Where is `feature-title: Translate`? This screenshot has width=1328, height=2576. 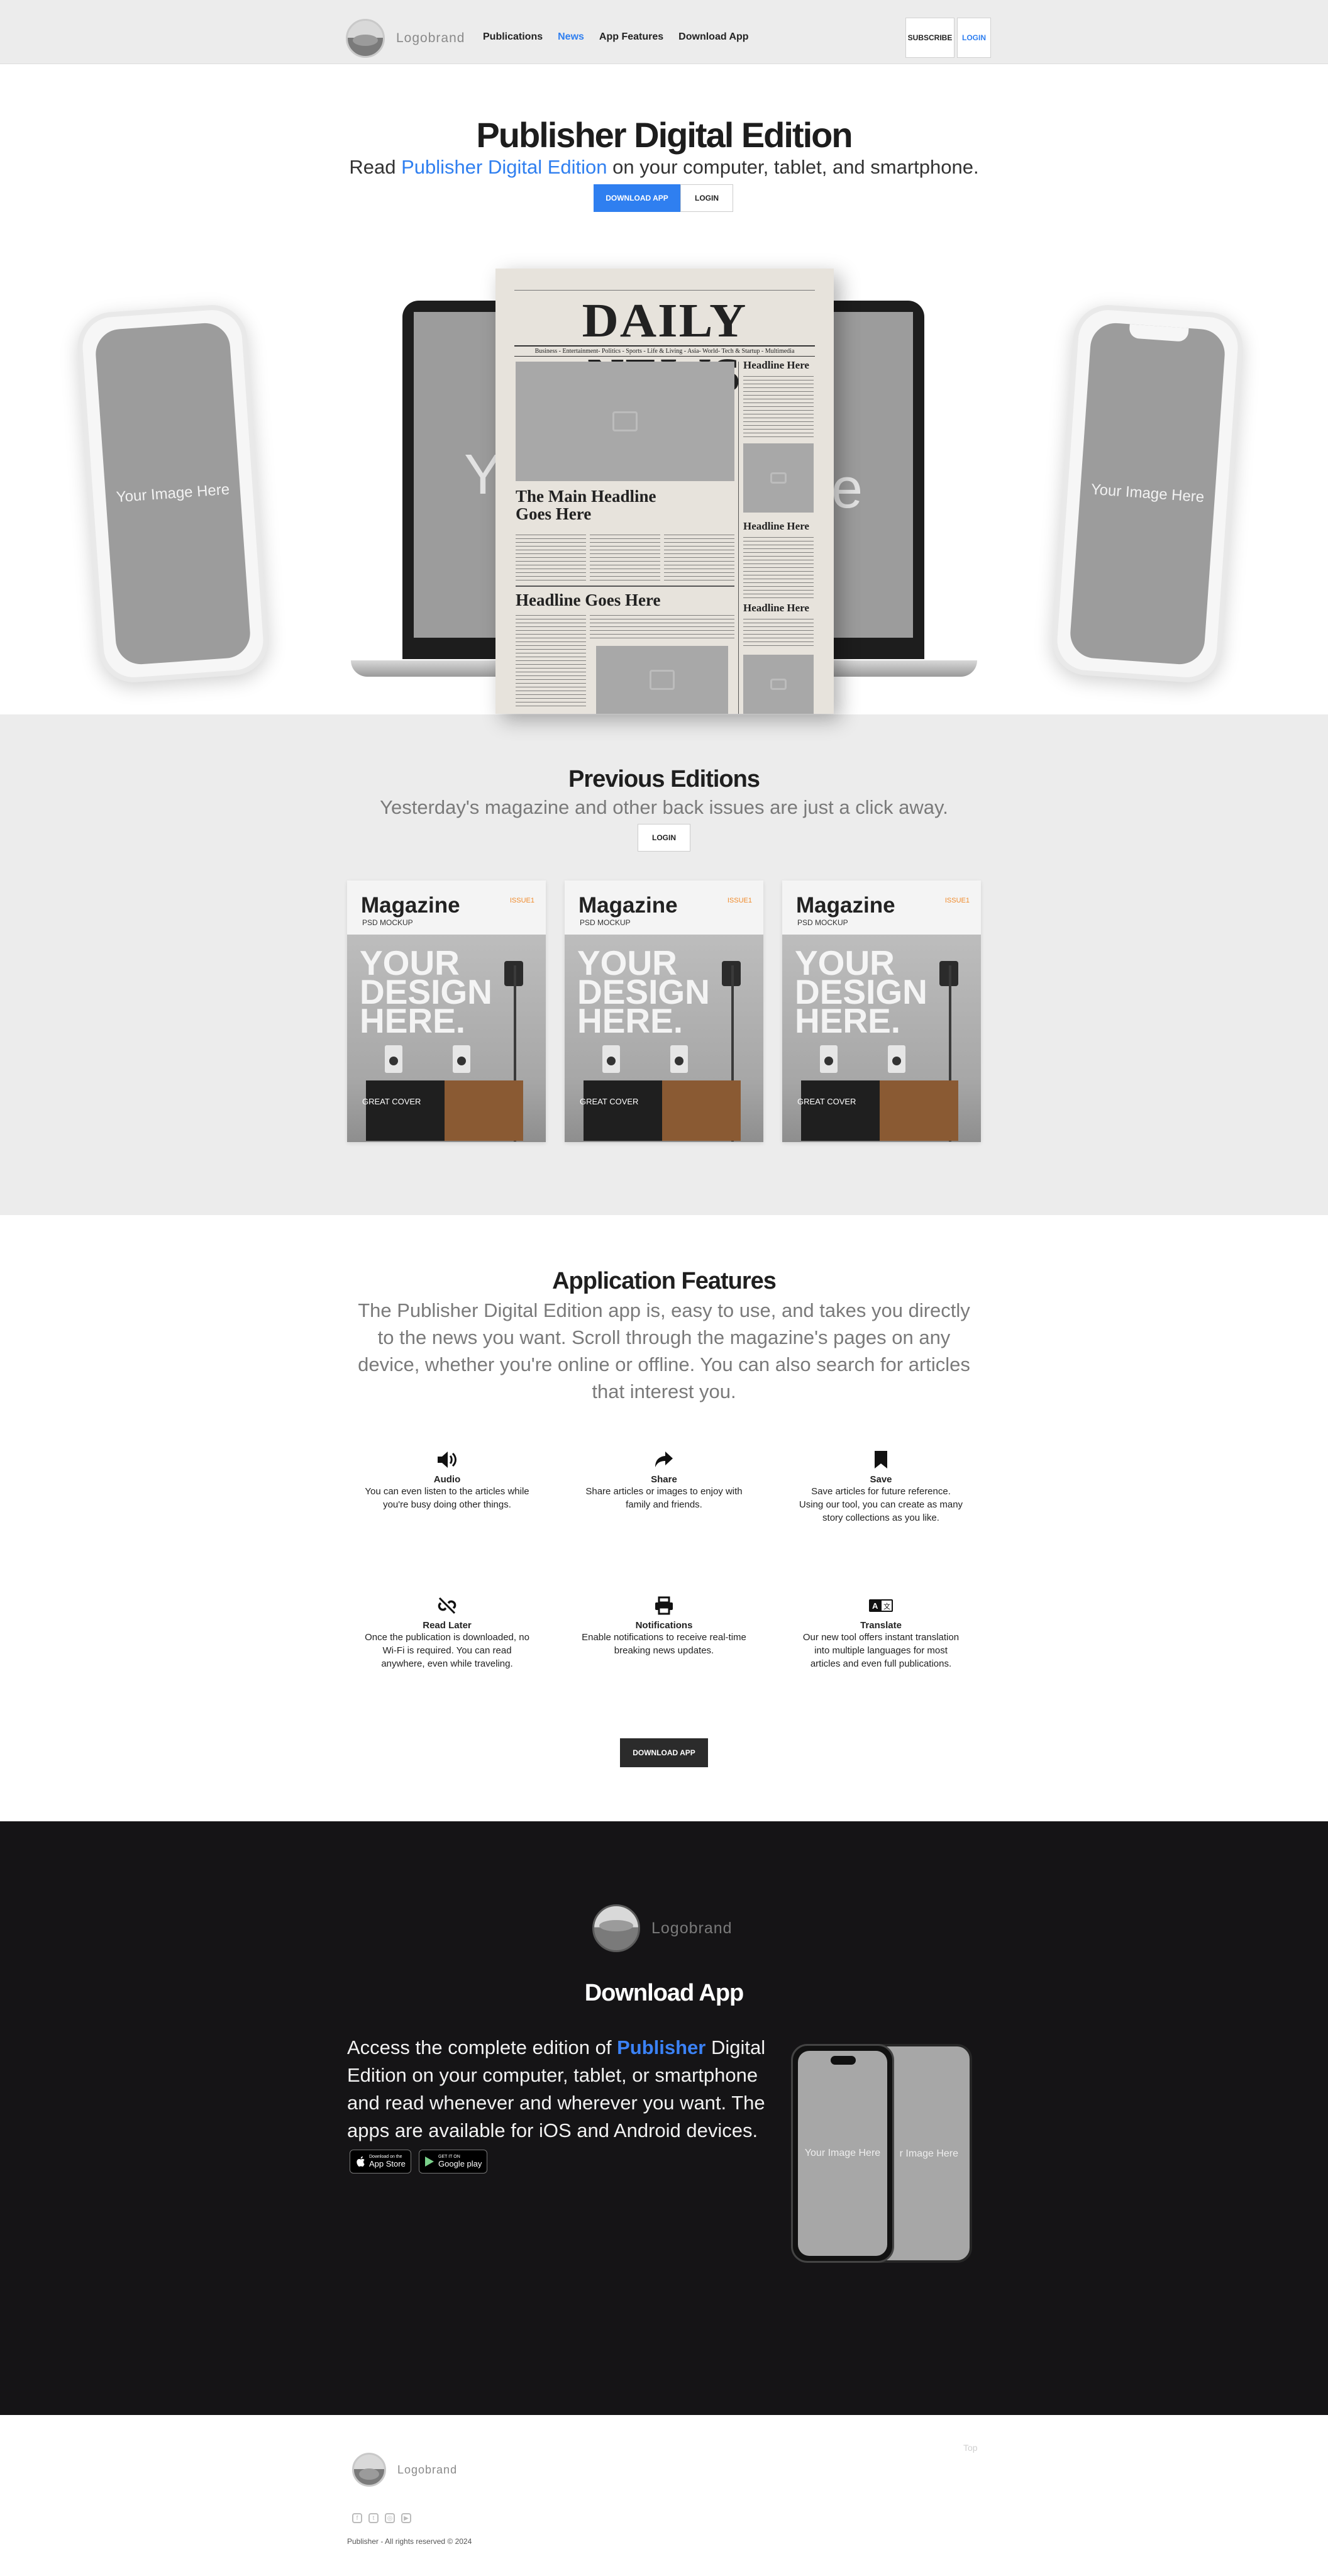
feature-title: Translate is located at coordinates (881, 1625).